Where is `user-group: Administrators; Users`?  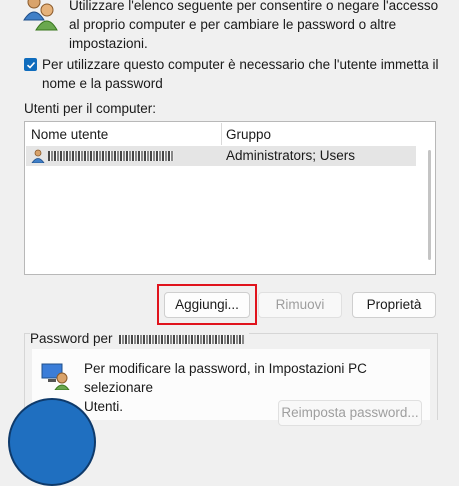
user-group: Administrators; Users is located at coordinates (291, 155).